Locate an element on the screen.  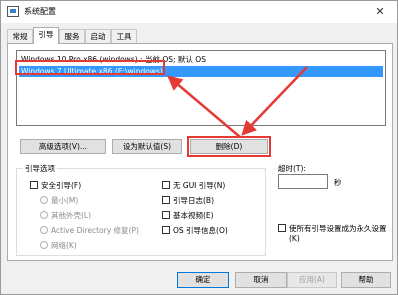
active-directory-radio is located at coordinates (44, 230).